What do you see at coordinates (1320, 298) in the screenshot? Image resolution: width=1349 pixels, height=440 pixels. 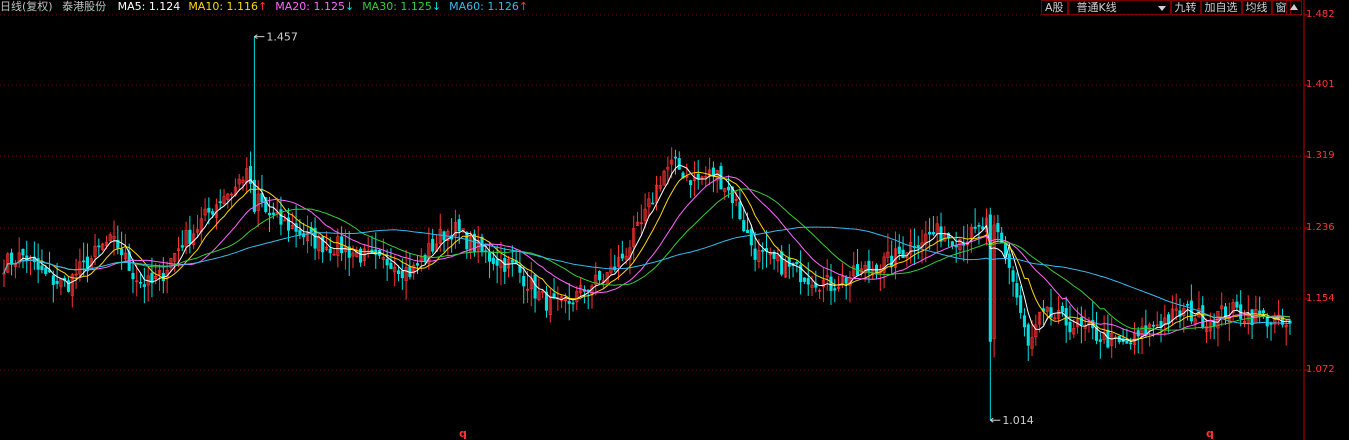 I see `y-tick-label: 1.154` at bounding box center [1320, 298].